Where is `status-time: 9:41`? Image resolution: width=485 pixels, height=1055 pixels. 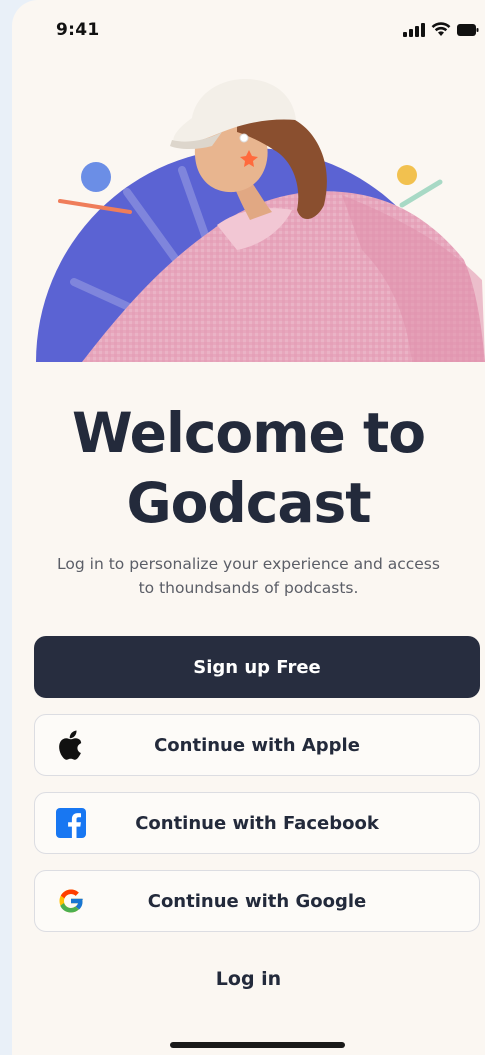 status-time: 9:41 is located at coordinates (78, 30).